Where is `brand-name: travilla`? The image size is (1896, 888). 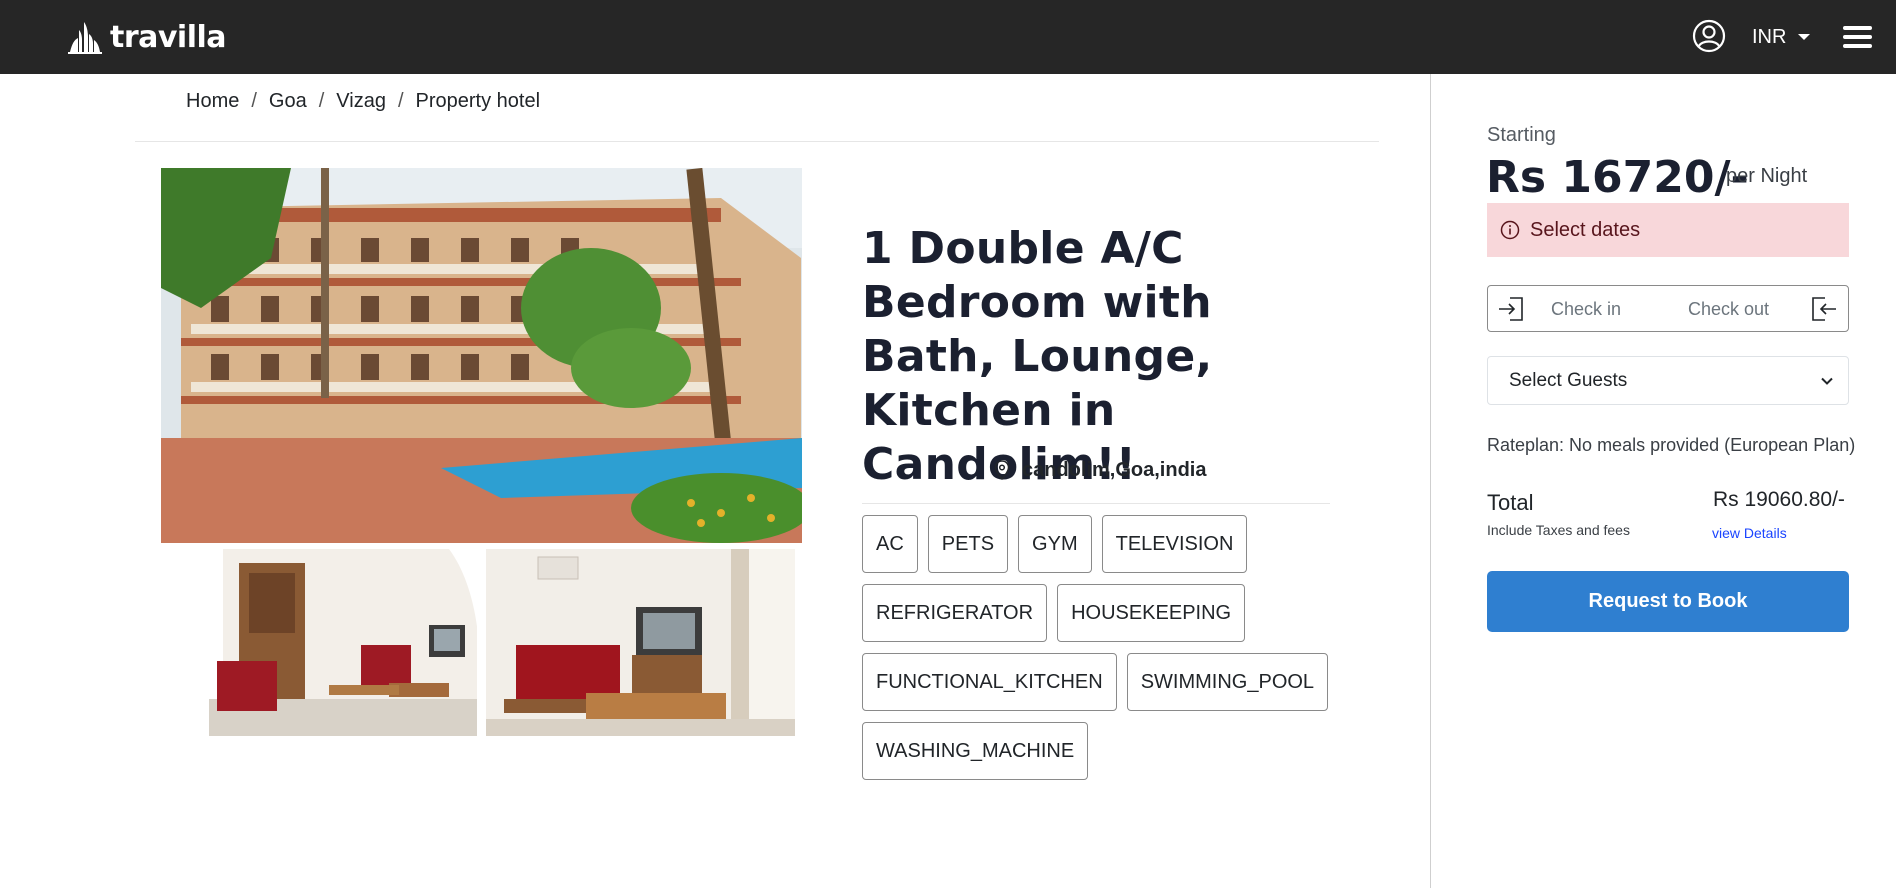 brand-name: travilla is located at coordinates (168, 37).